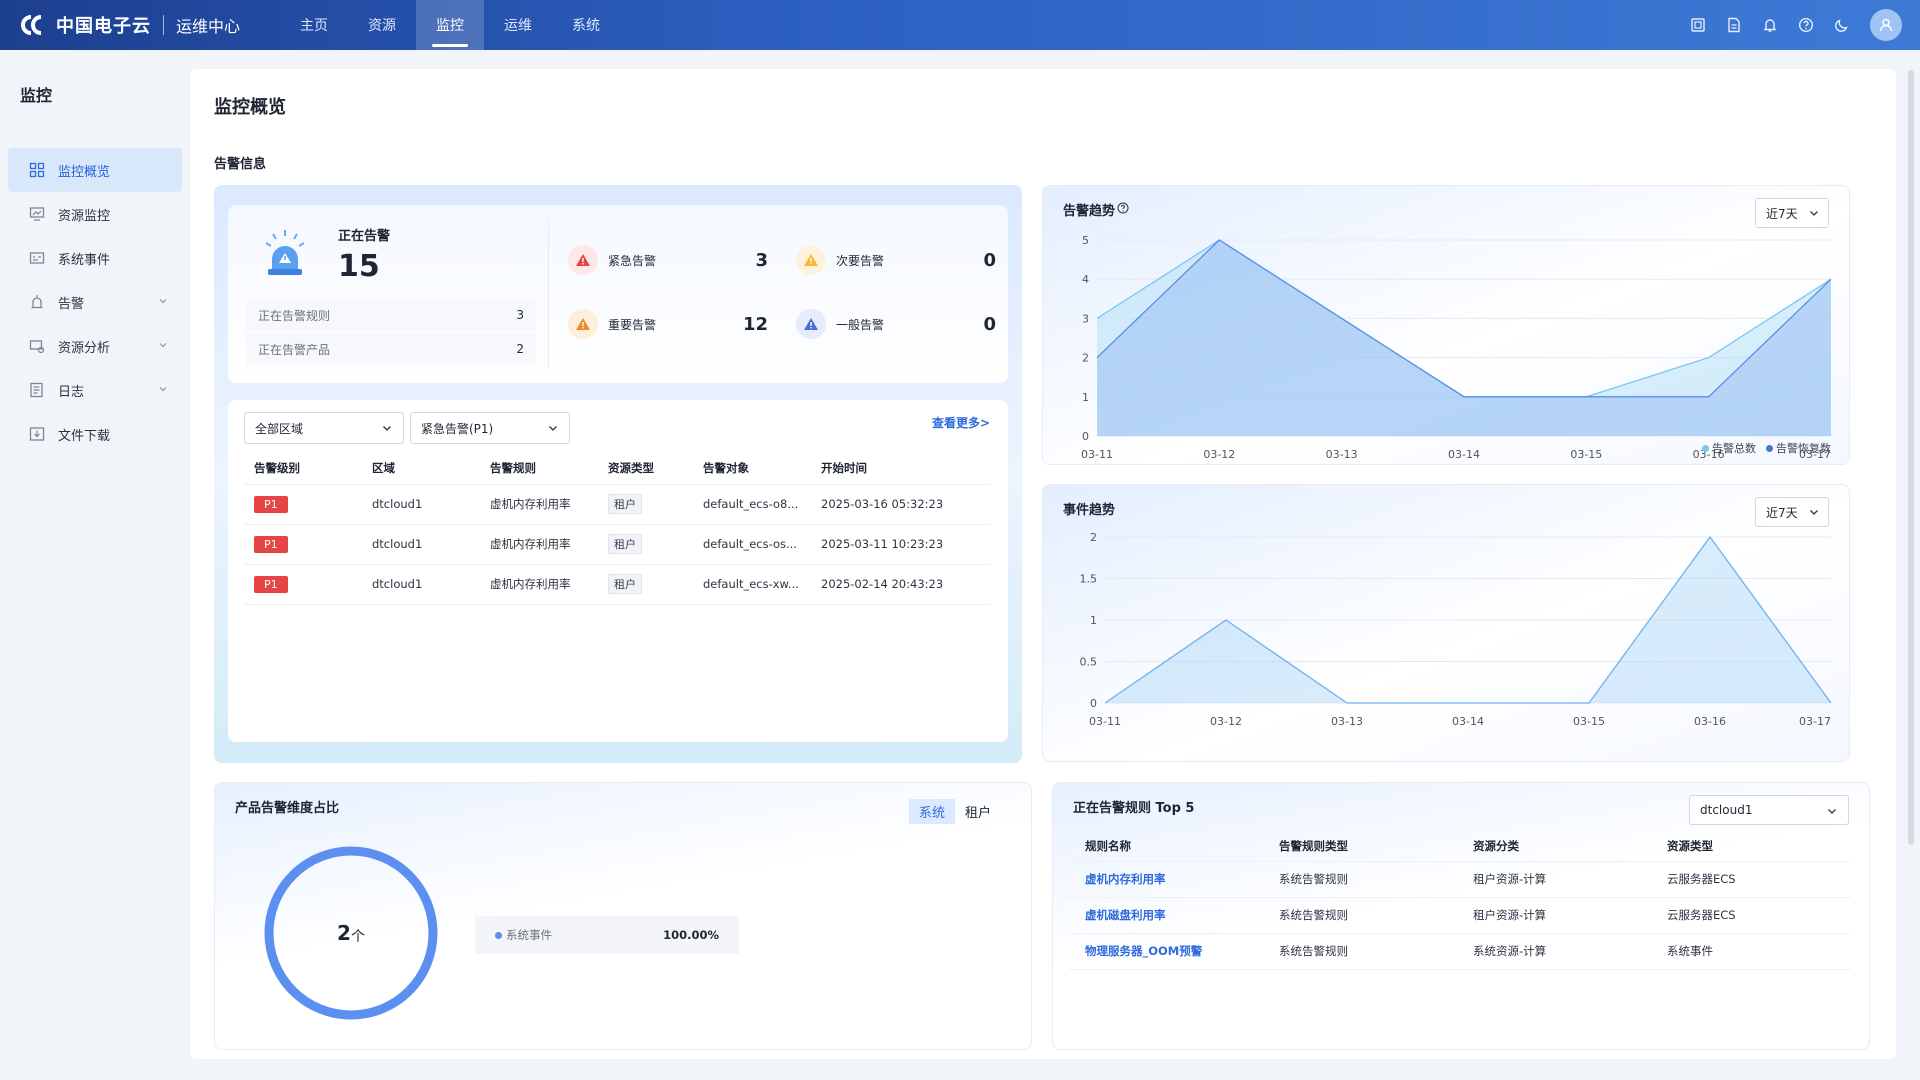 This screenshot has height=1080, width=1920. What do you see at coordinates (1166, 879) in the screenshot?
I see `rule-name-link: 虚机内存利用率` at bounding box center [1166, 879].